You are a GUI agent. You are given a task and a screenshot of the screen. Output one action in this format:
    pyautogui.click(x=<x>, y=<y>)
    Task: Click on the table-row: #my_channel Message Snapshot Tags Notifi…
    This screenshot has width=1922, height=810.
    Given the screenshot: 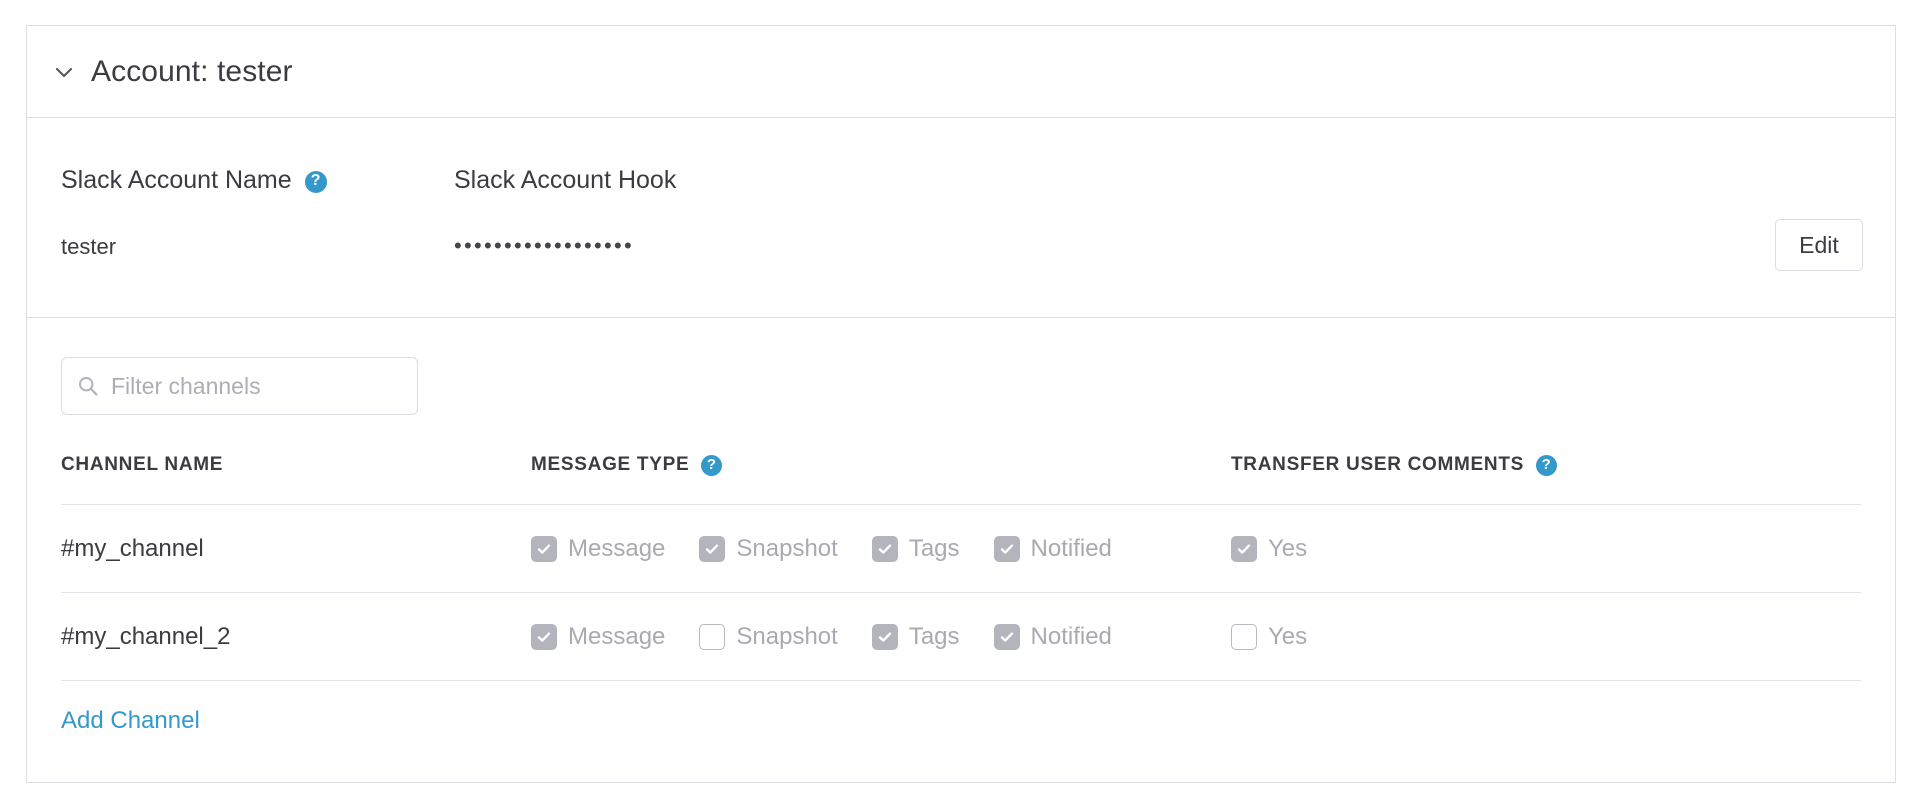 What is the action you would take?
    pyautogui.click(x=961, y=548)
    